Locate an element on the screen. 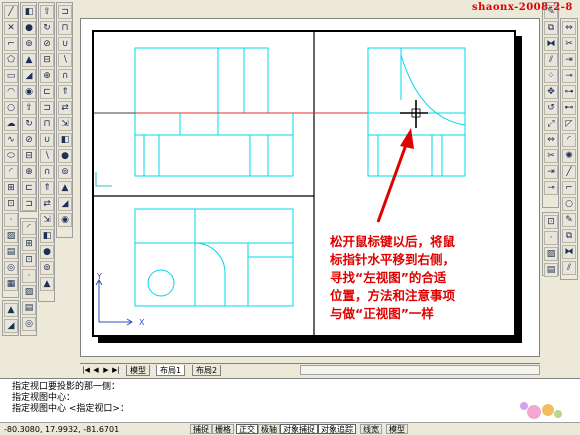  status-toggle-7: 模型 is located at coordinates (397, 429).